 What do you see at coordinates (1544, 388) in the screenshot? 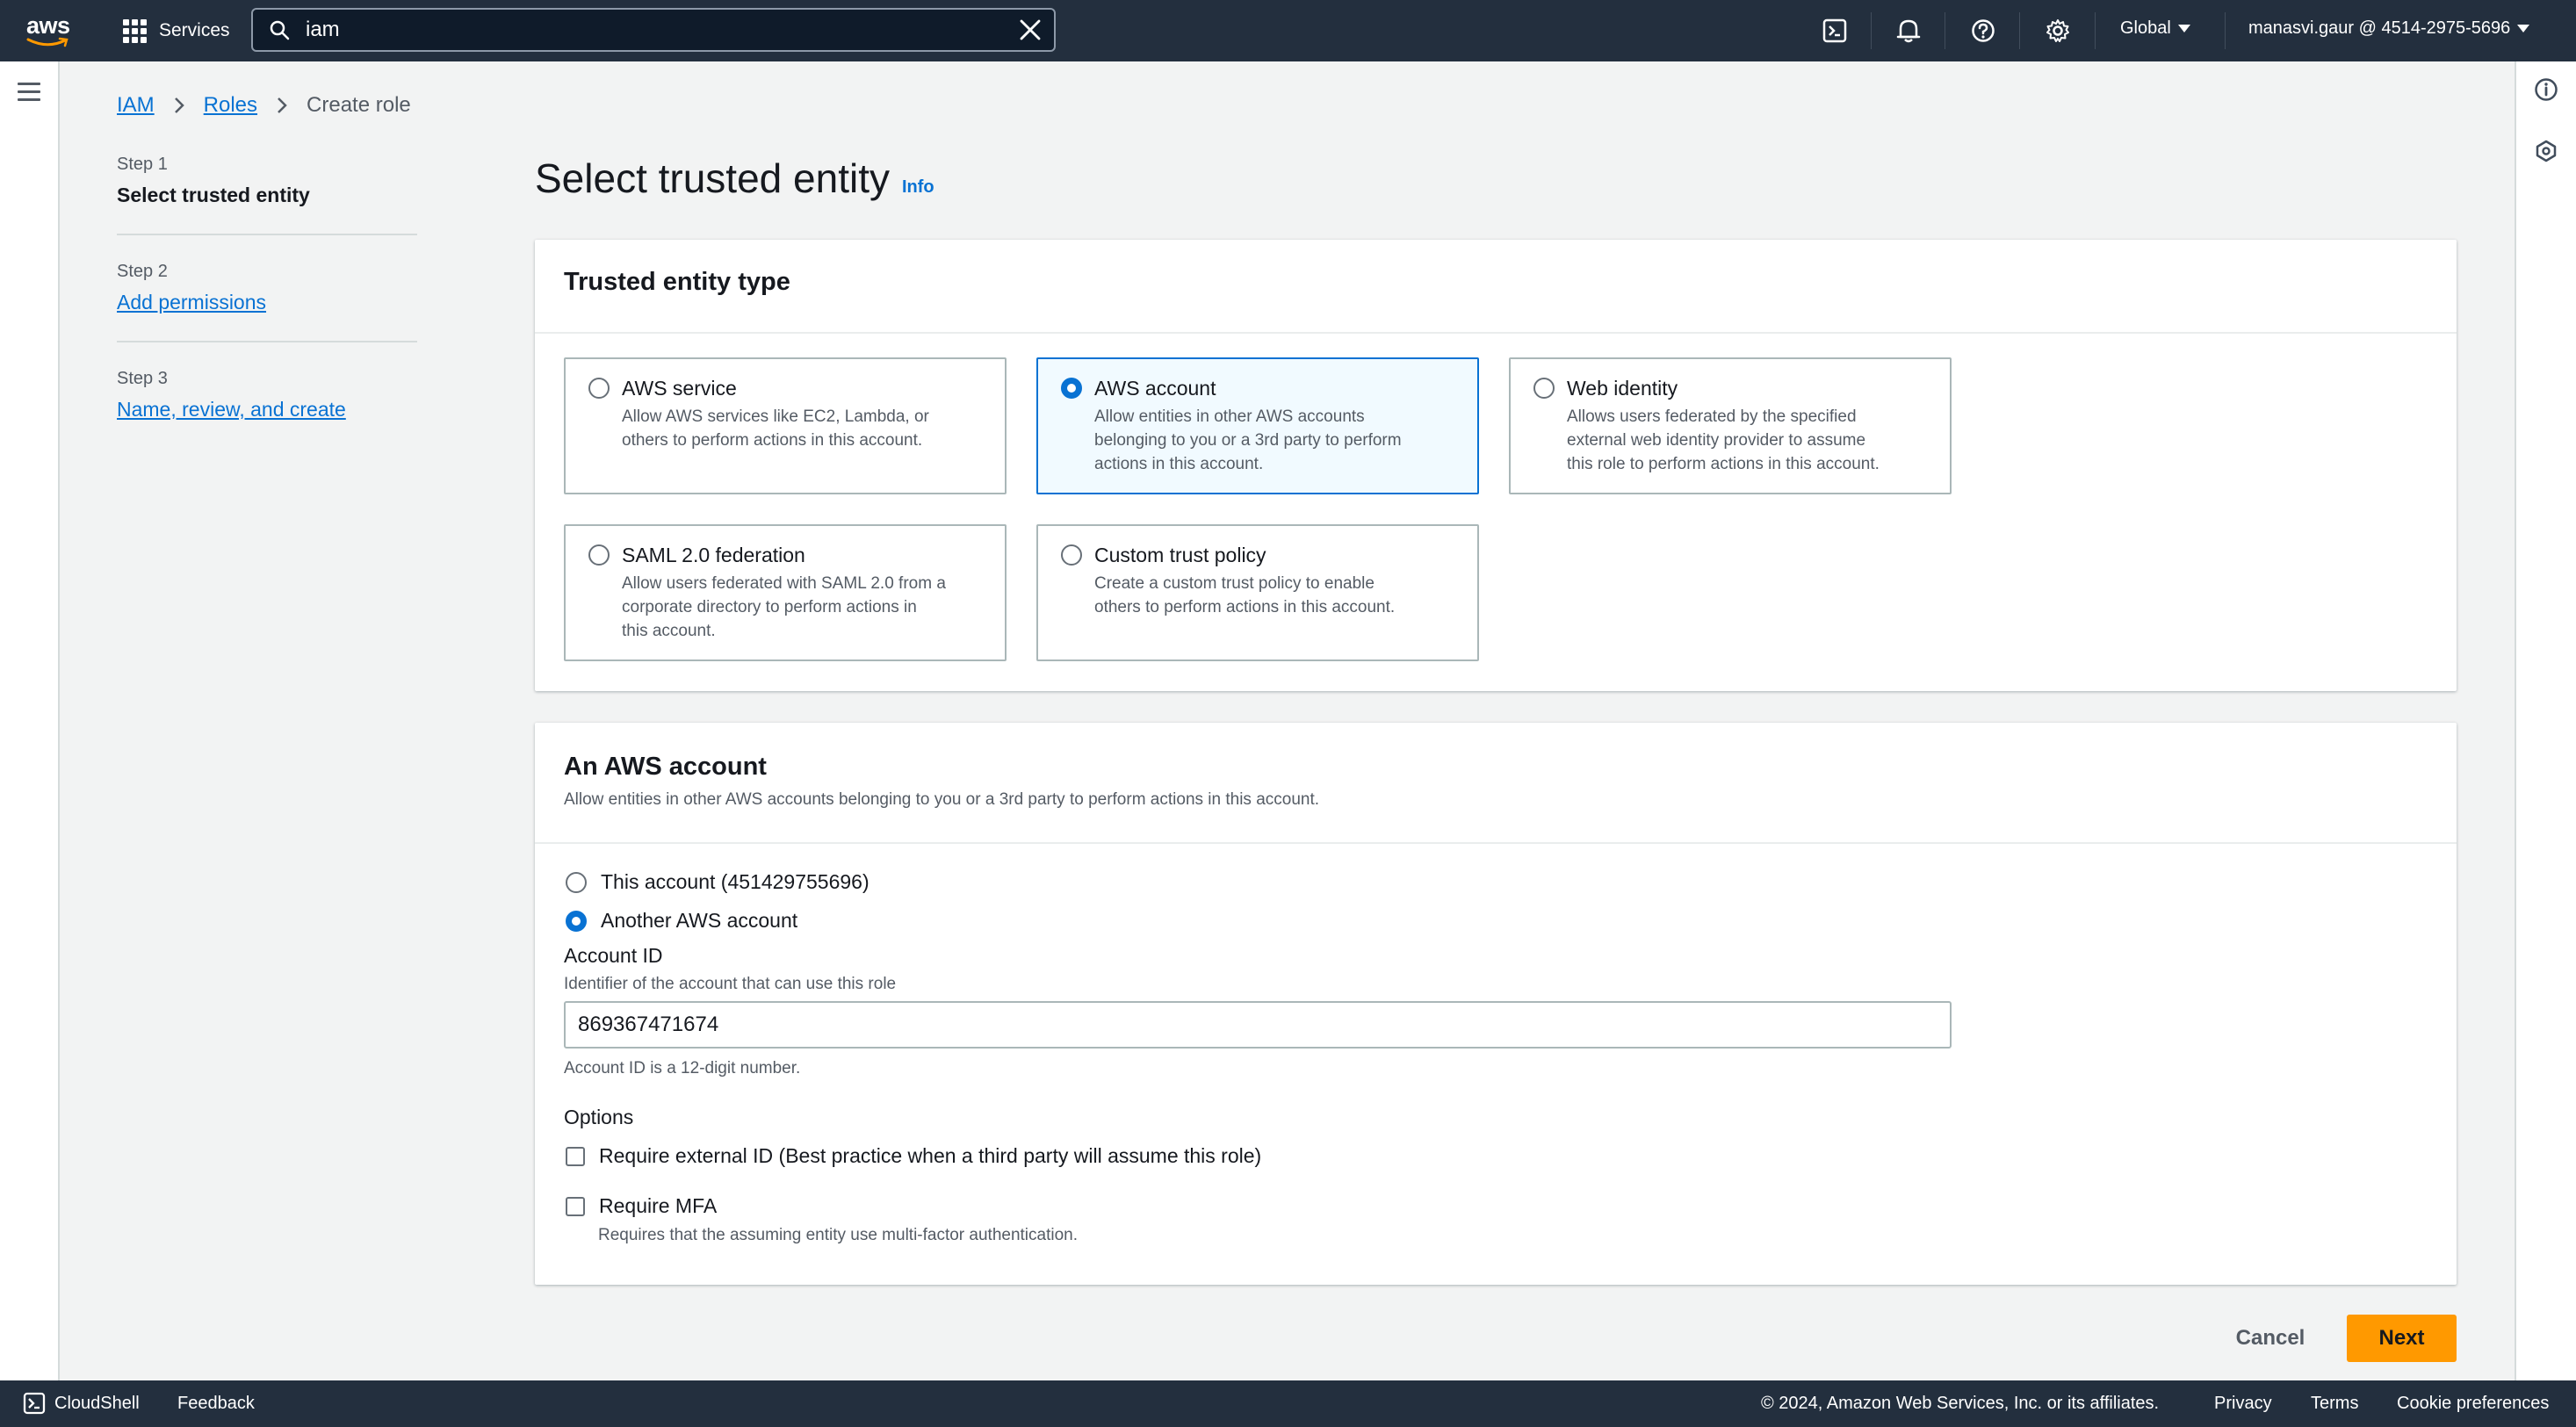
I see `radio-web-identity` at bounding box center [1544, 388].